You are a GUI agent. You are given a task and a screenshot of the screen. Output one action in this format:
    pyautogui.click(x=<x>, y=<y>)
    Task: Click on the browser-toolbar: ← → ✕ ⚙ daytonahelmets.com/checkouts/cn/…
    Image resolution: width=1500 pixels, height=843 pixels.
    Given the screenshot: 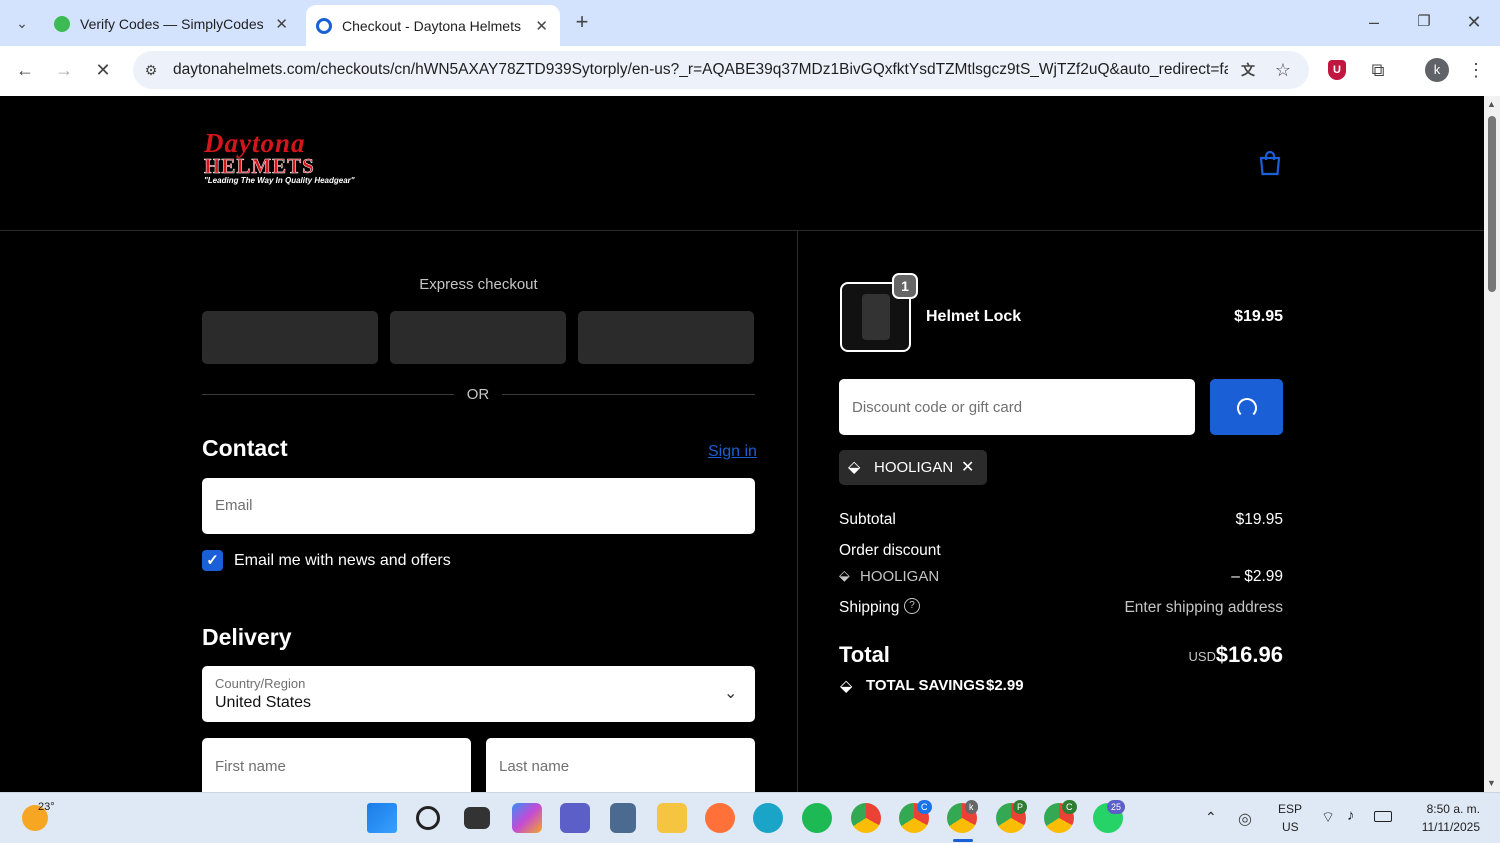 What is the action you would take?
    pyautogui.click(x=750, y=71)
    